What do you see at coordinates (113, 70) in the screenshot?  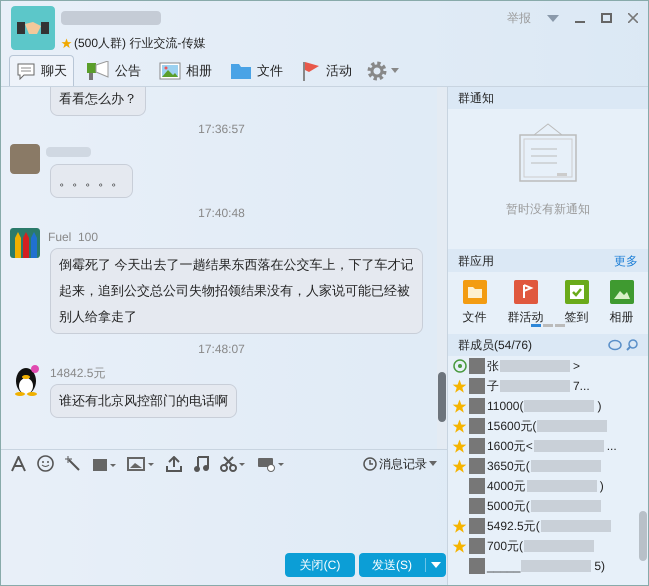 I see `tab: 公告` at bounding box center [113, 70].